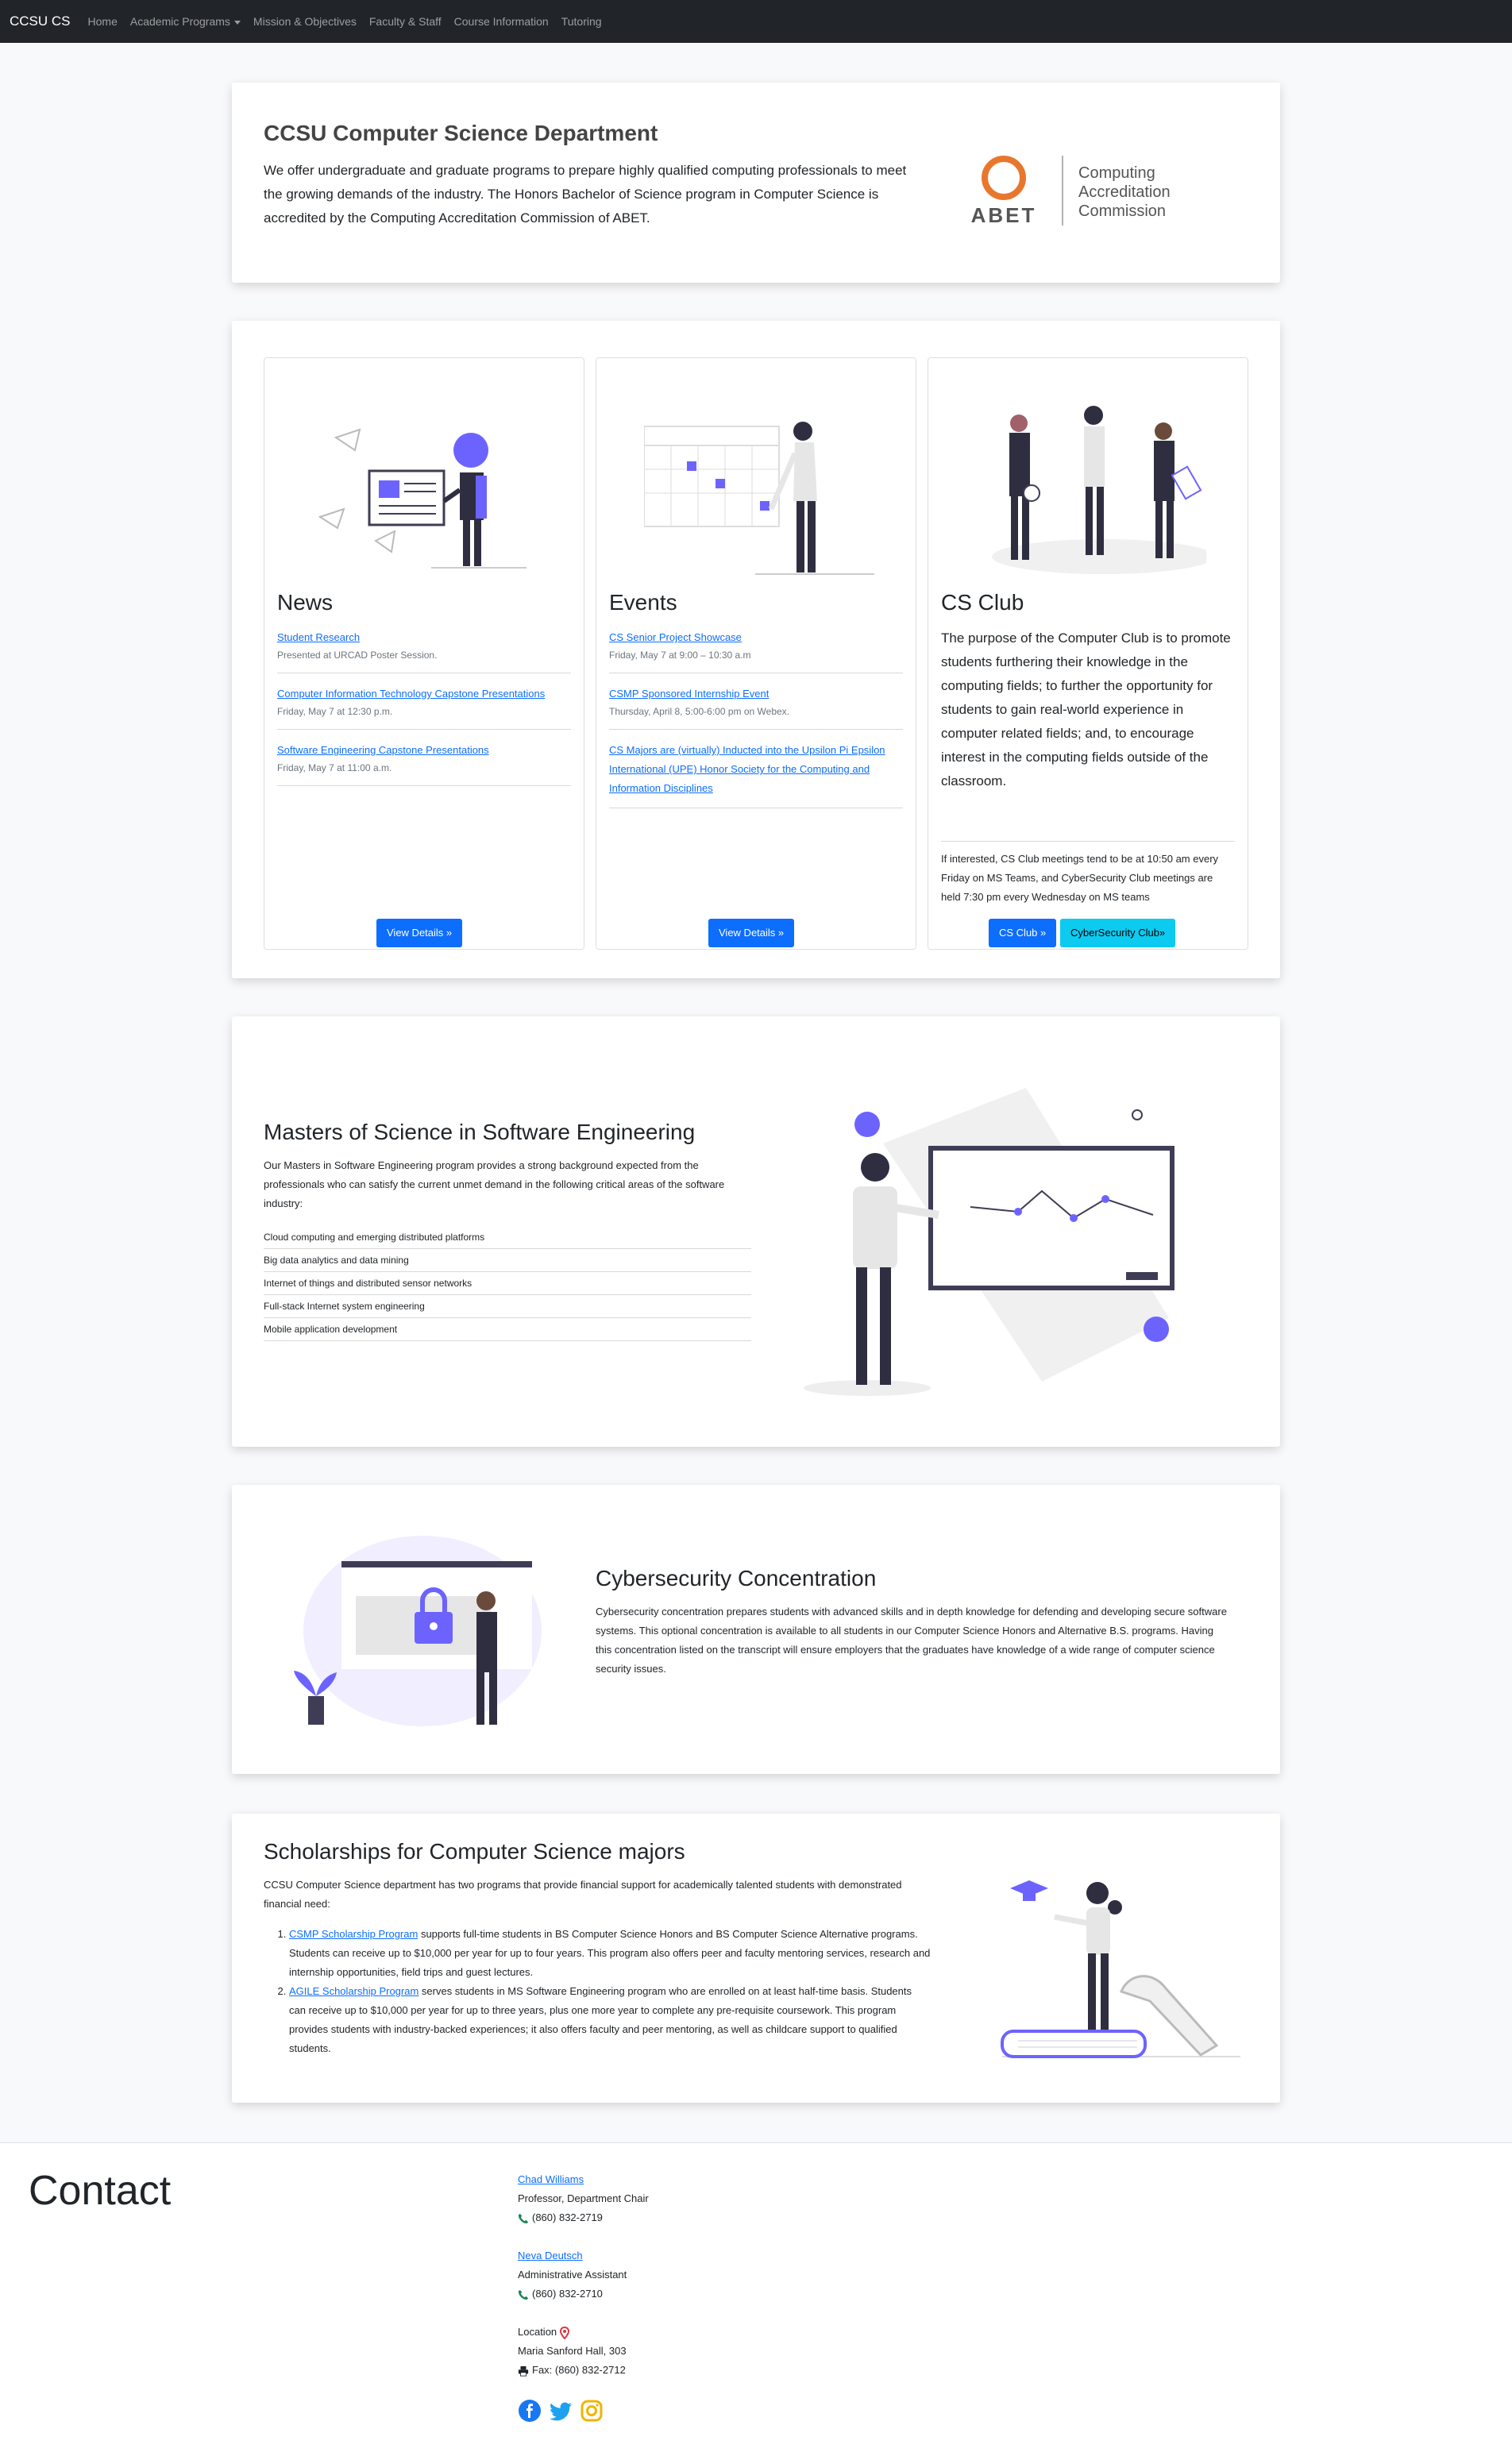 Image resolution: width=1512 pixels, height=2460 pixels. Describe the element at coordinates (989, 1242) in the screenshot. I see `mse-illustration` at that location.